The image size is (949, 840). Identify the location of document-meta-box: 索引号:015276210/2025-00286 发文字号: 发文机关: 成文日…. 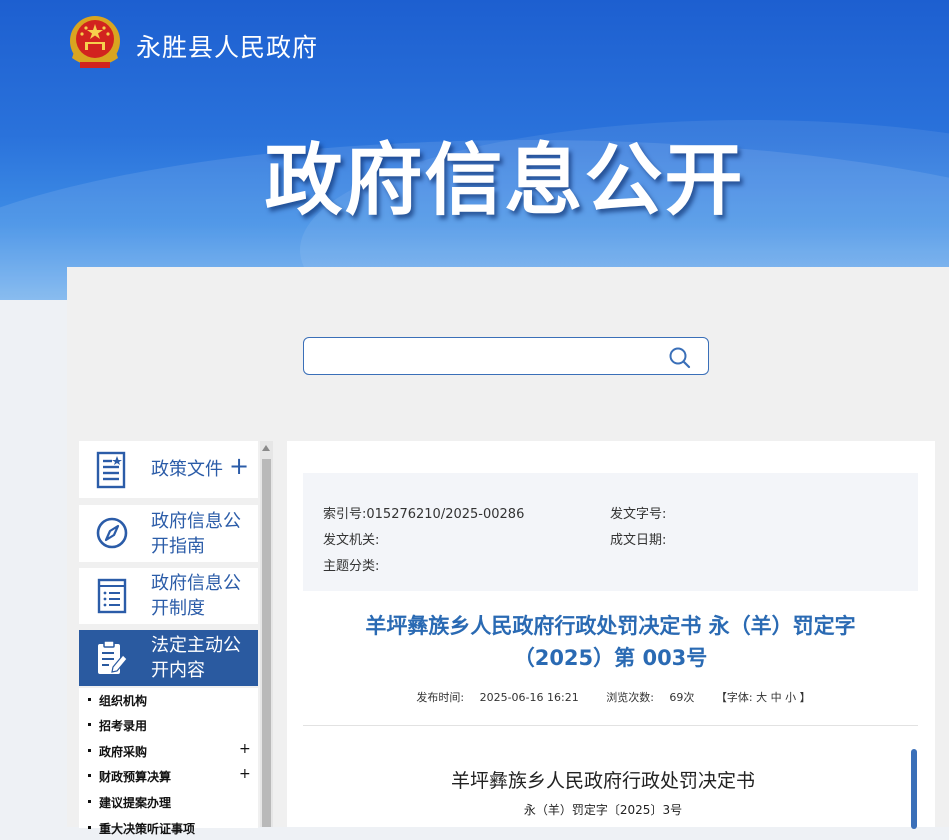
(610, 532).